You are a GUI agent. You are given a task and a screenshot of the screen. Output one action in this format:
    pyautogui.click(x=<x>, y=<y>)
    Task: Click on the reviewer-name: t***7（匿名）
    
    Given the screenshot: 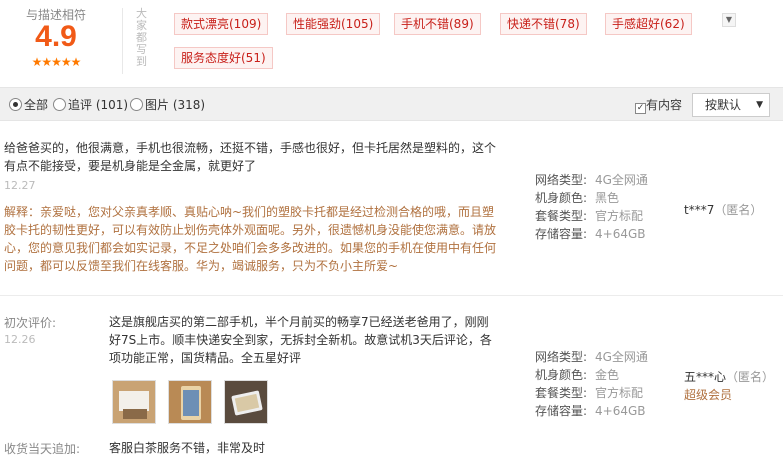 What is the action you would take?
    pyautogui.click(x=723, y=210)
    